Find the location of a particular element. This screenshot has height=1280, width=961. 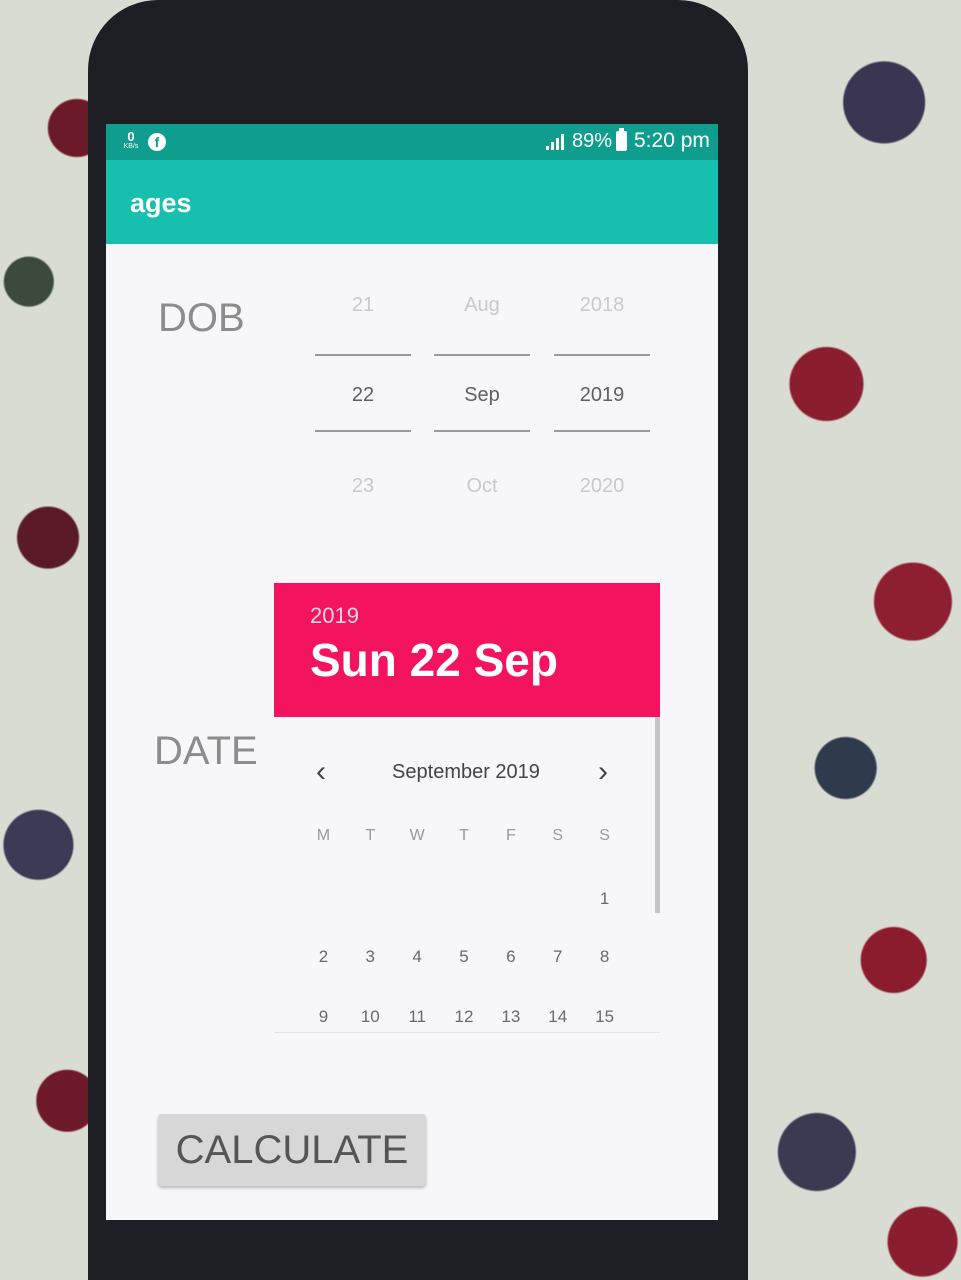

calendar-day: 7 is located at coordinates (557, 957).